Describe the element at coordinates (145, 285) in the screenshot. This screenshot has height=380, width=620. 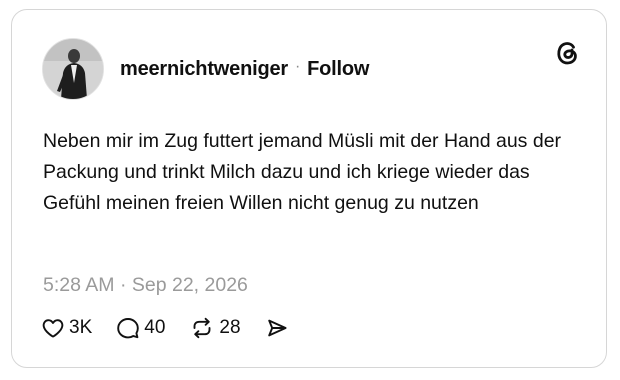
I see `timestamp: 5:28 AM · Sep 22, 2026` at that location.